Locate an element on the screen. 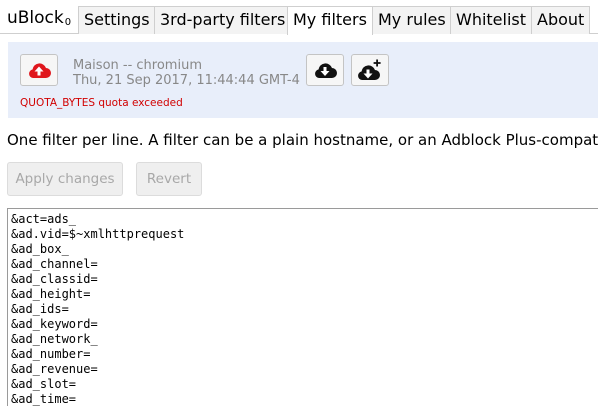  tab-3rd-party-filters: 3rd-party filters is located at coordinates (223, 20).